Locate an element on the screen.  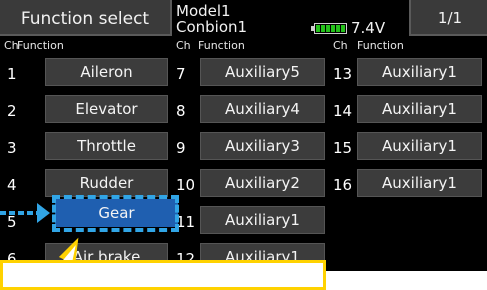
function-button-ch4: Rudder is located at coordinates (106, 183).